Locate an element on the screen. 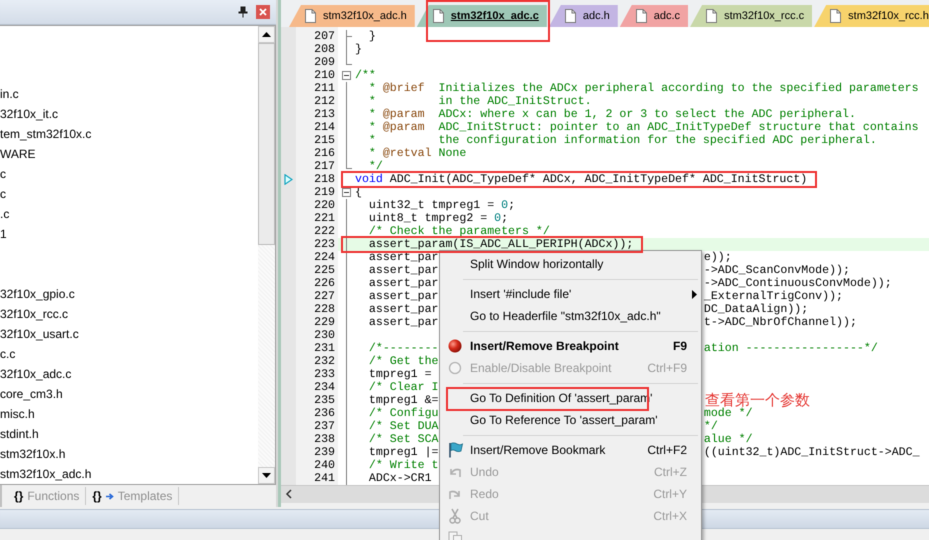  code-fragment: ->ADC_ContinuousConvMode)); is located at coordinates (798, 283).